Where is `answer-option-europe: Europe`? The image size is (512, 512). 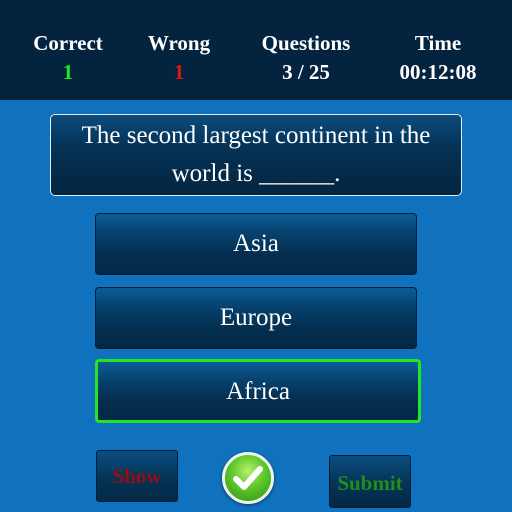 answer-option-europe: Europe is located at coordinates (256, 318).